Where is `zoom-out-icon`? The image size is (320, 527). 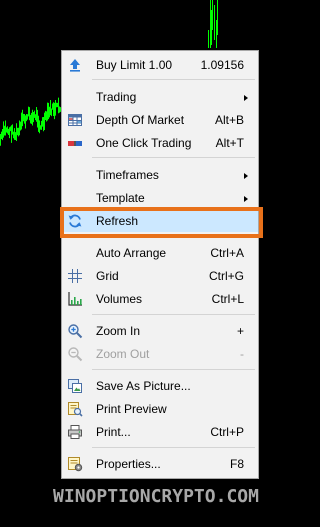 zoom-out-icon is located at coordinates (75, 354).